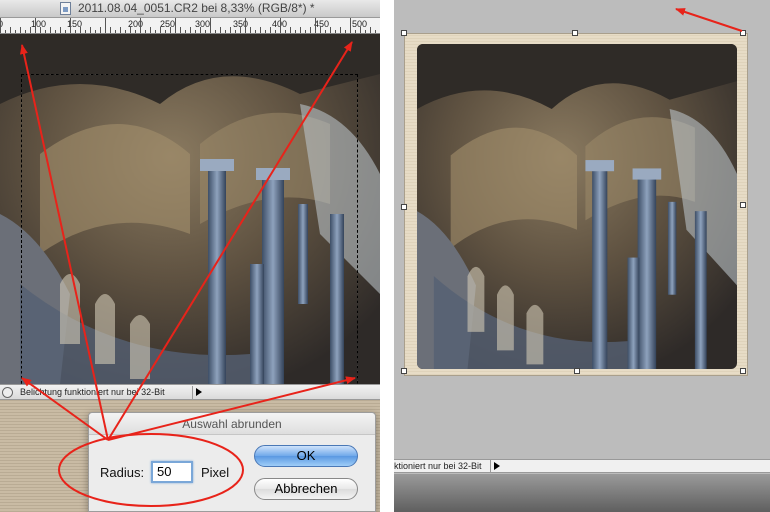 This screenshot has width=770, height=512. I want to click on horizontal-ruler: 0 100 150 200 250 300 350 400 450 500, so click(190, 26).